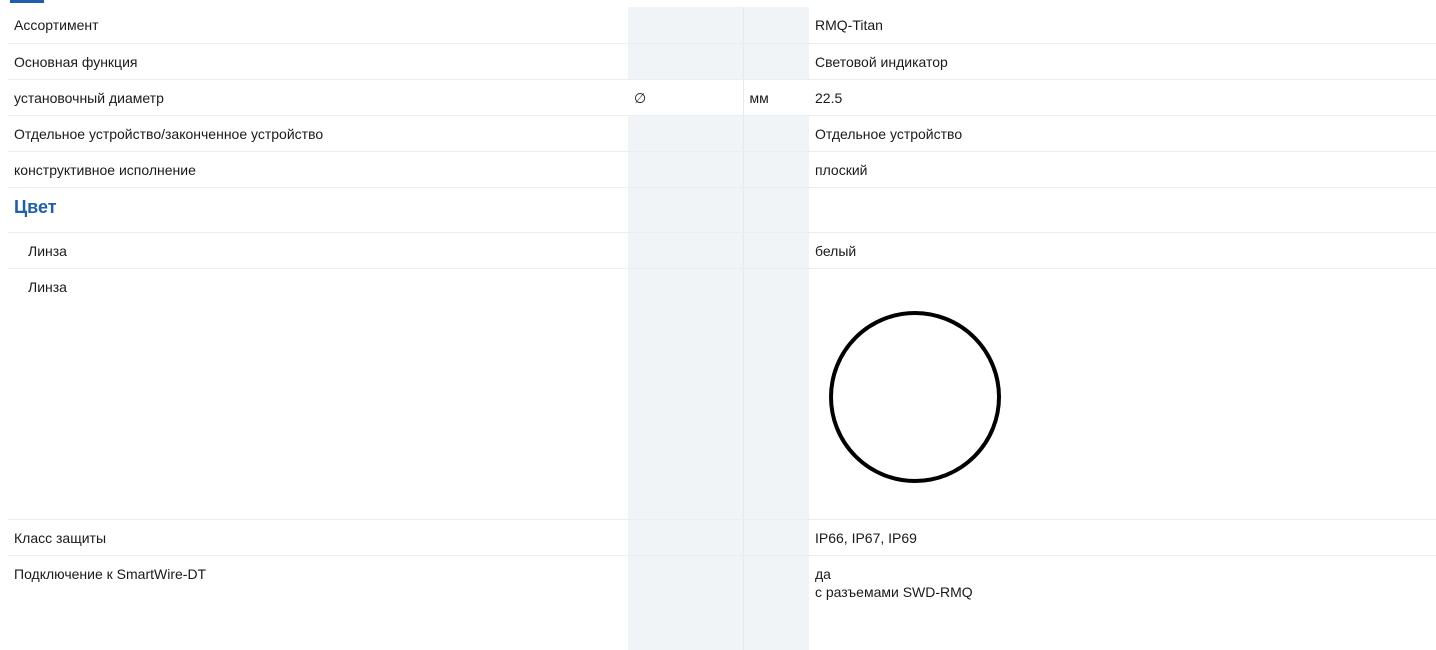 This screenshot has height=650, width=1436. Describe the element at coordinates (35, 206) in the screenshot. I see `section-title-text: Цвет` at that location.